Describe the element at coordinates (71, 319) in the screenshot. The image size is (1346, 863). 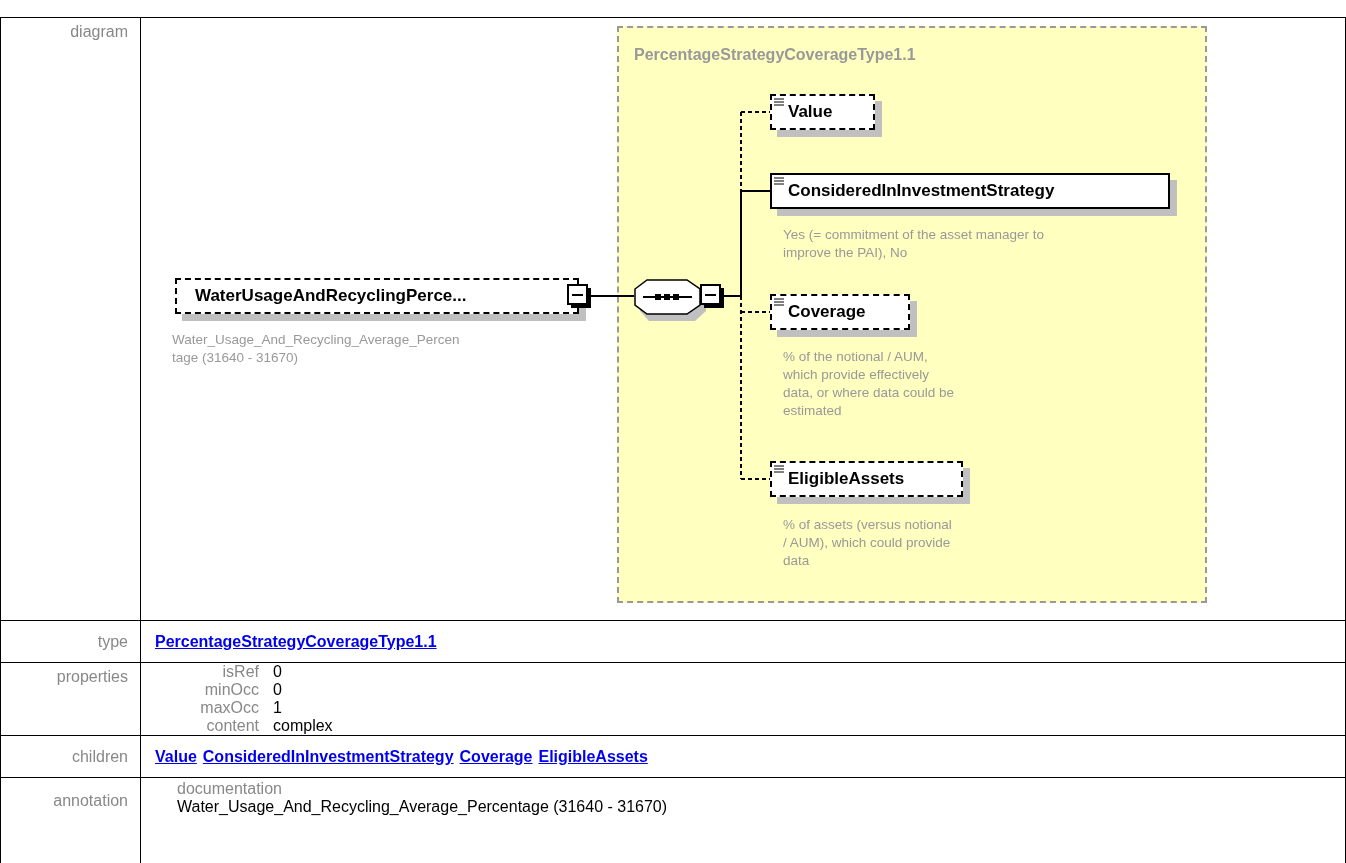
I see `row-label: diagram` at that location.